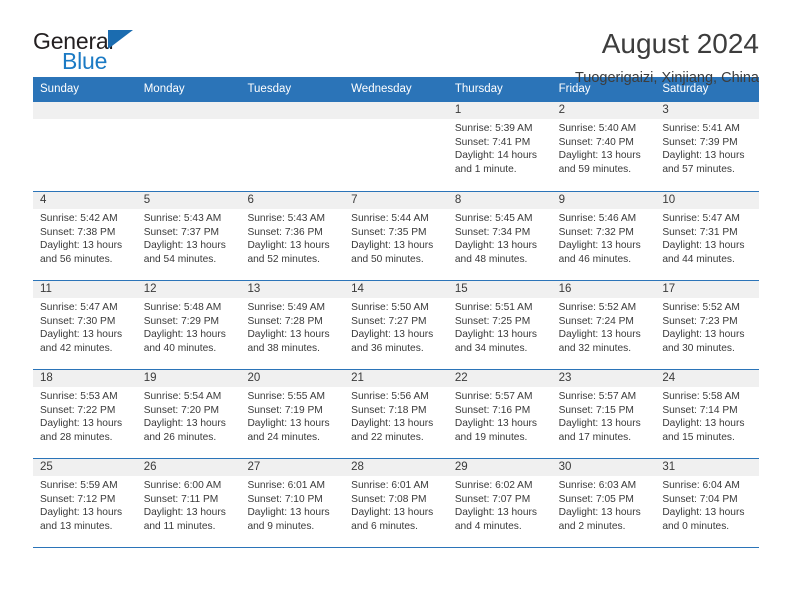  What do you see at coordinates (701, 307) in the screenshot?
I see `sunrise-text: Sunrise: 5:52 AM` at bounding box center [701, 307].